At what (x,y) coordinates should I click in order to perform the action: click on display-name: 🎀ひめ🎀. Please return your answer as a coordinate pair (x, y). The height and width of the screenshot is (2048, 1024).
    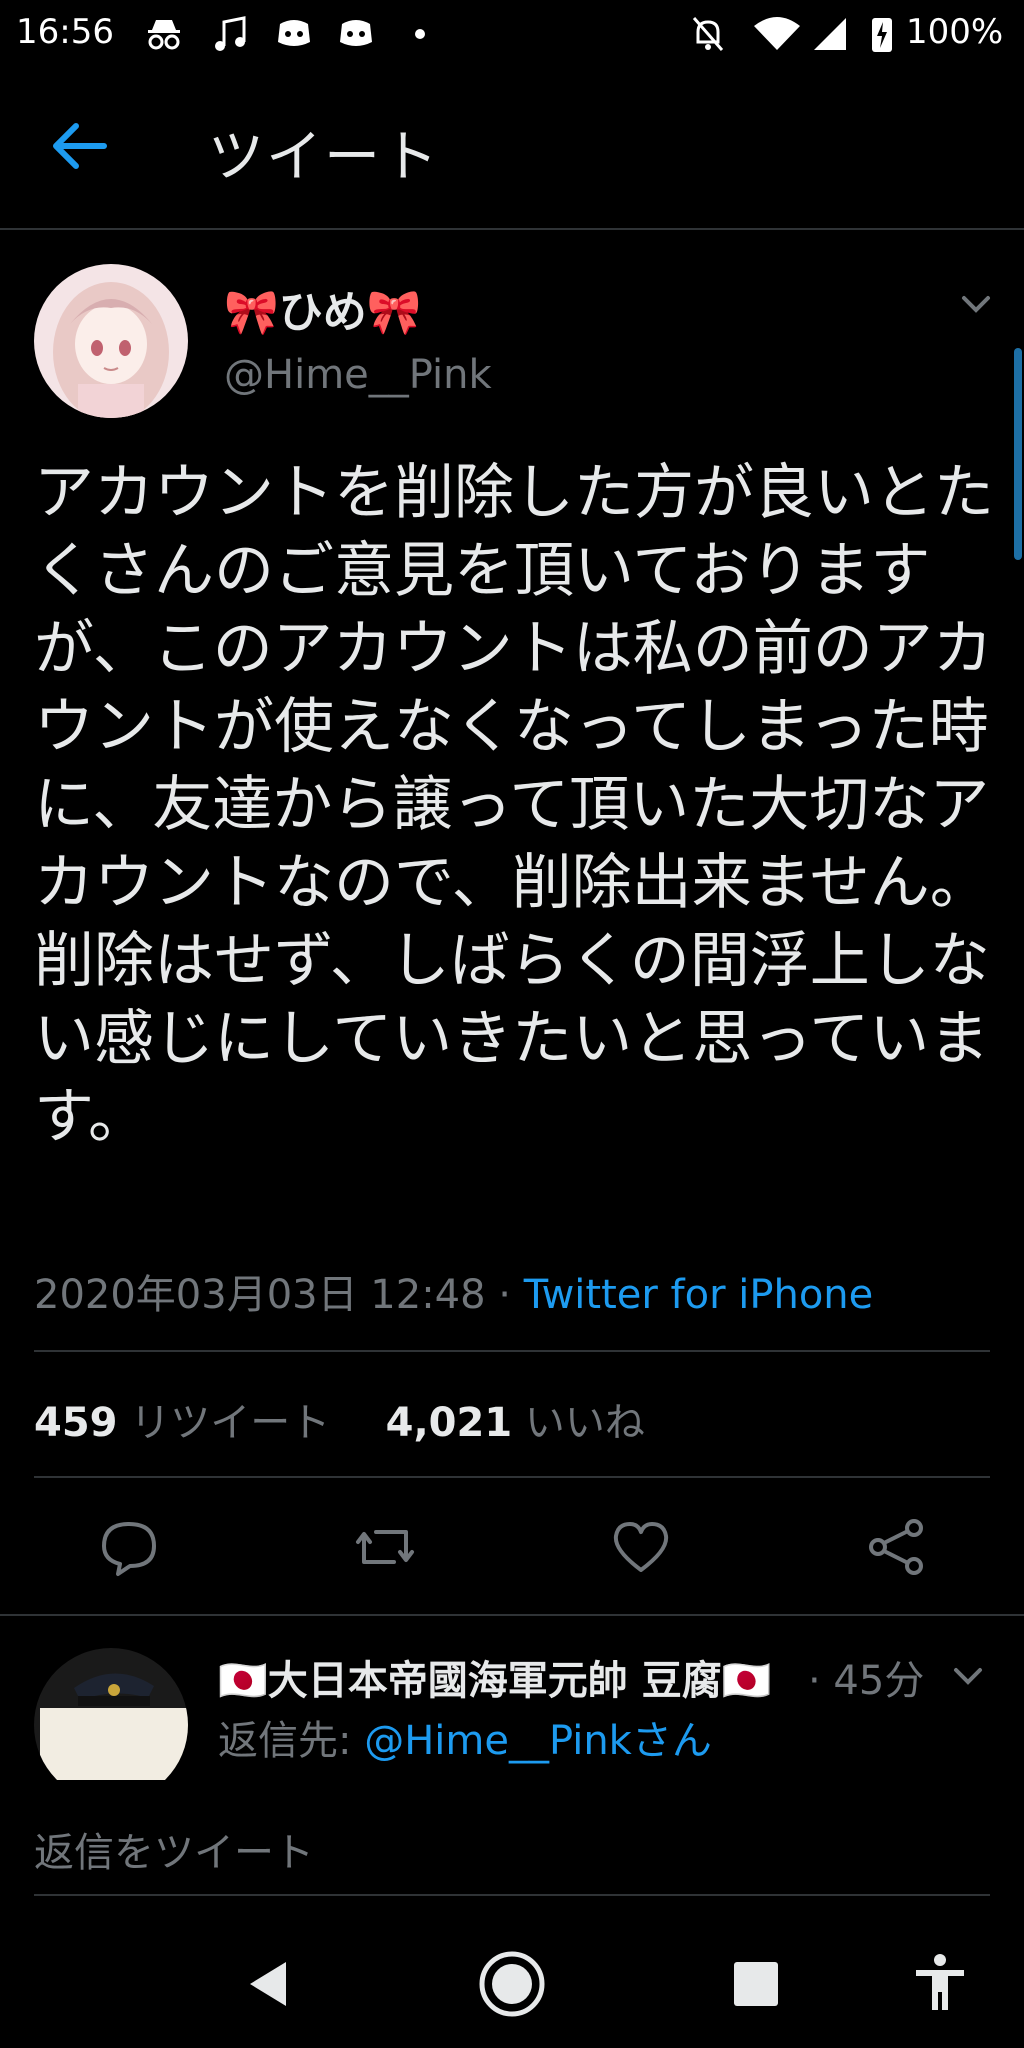
    Looking at the image, I should click on (323, 308).